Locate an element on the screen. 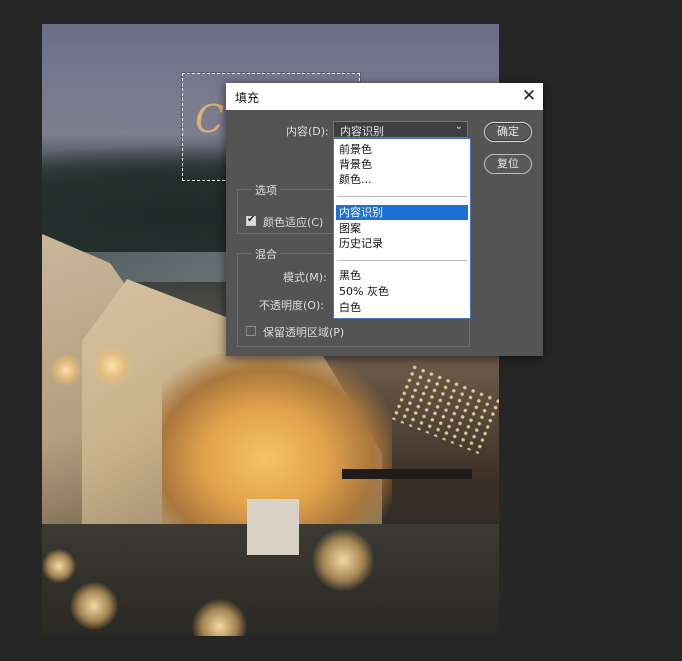 The height and width of the screenshot is (661, 682). dropdown-item-content-aware: 内容识别 is located at coordinates (402, 212).